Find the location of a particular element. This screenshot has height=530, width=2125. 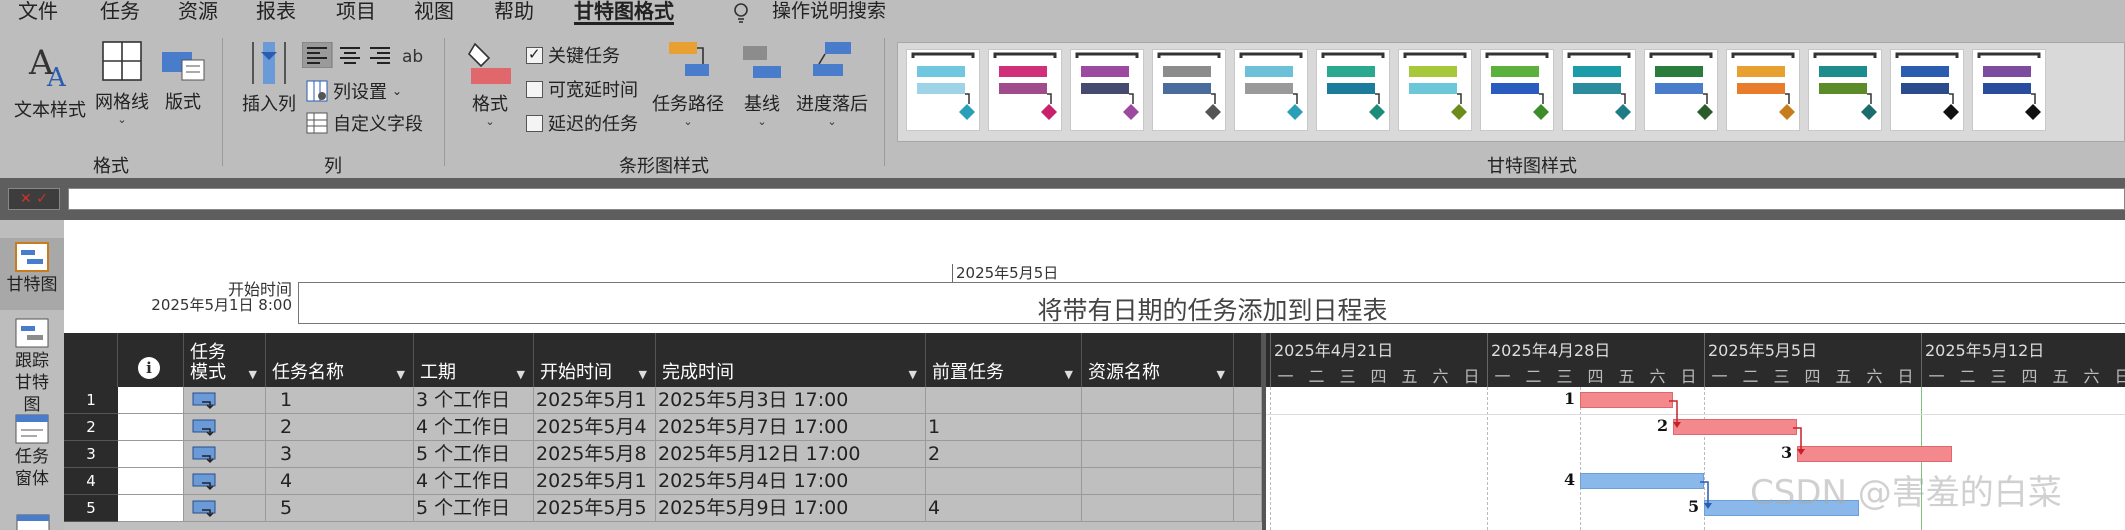

row-number: 1 is located at coordinates (91, 400).